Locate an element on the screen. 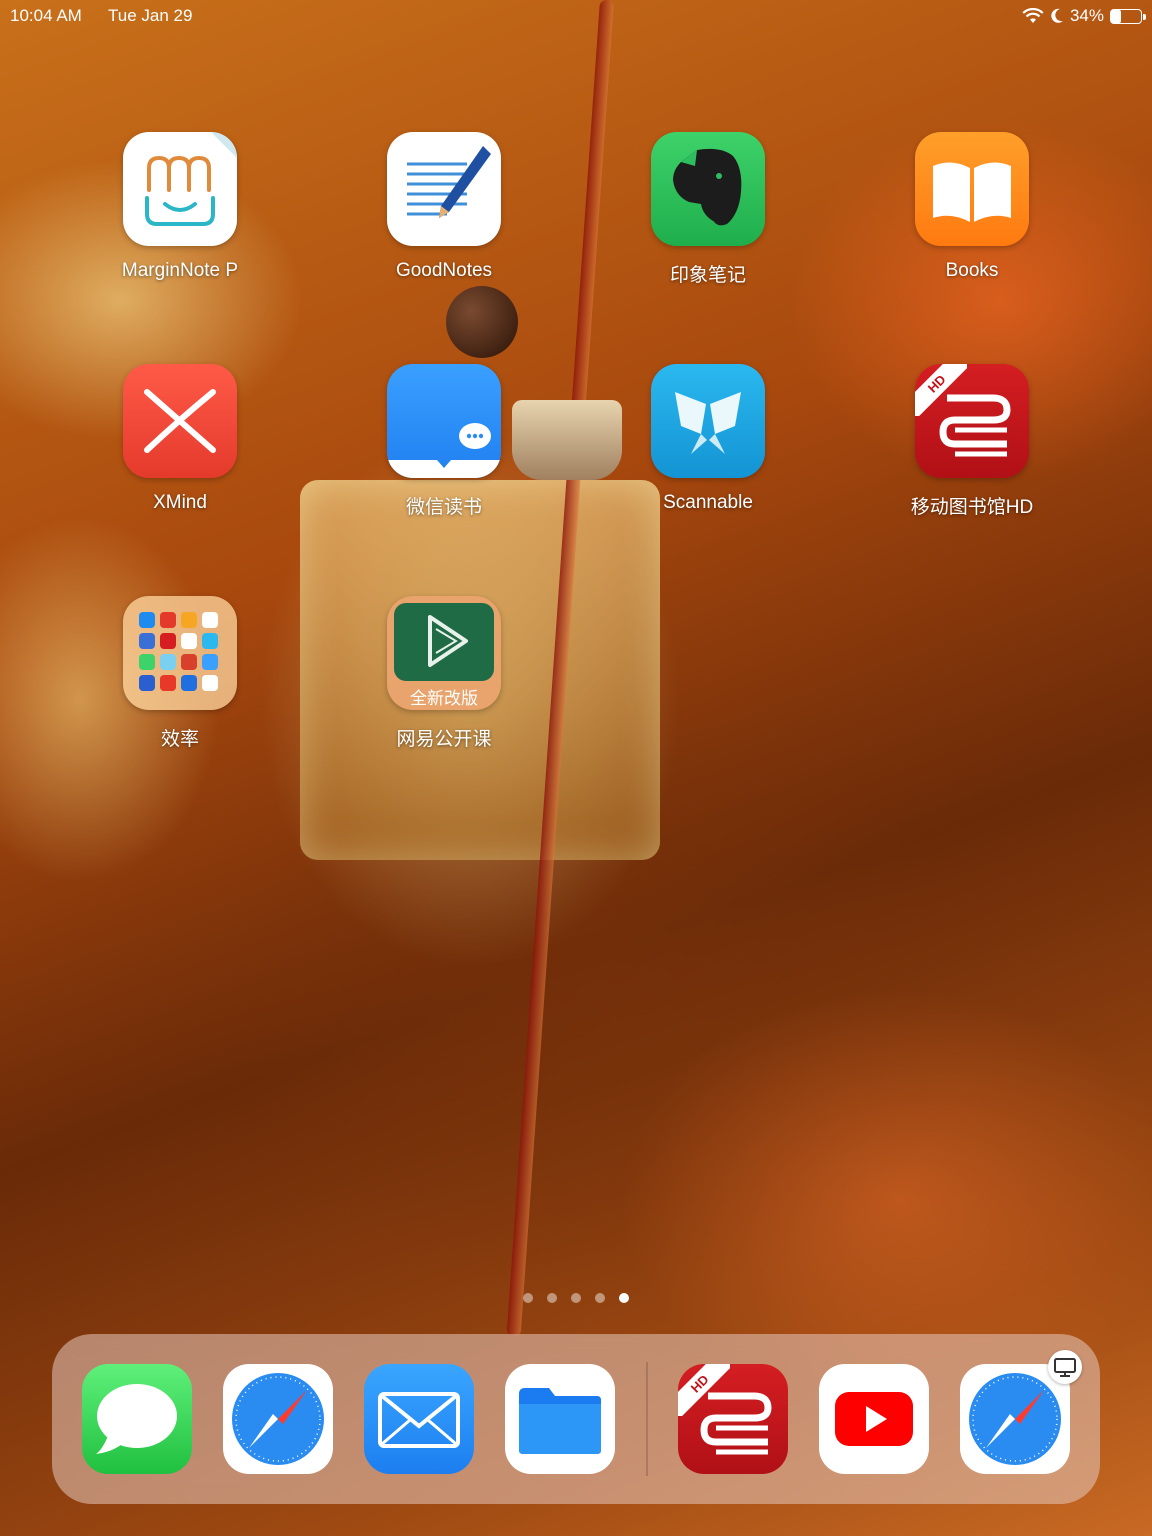  wallpaper-pendant-cap is located at coordinates (567, 440).